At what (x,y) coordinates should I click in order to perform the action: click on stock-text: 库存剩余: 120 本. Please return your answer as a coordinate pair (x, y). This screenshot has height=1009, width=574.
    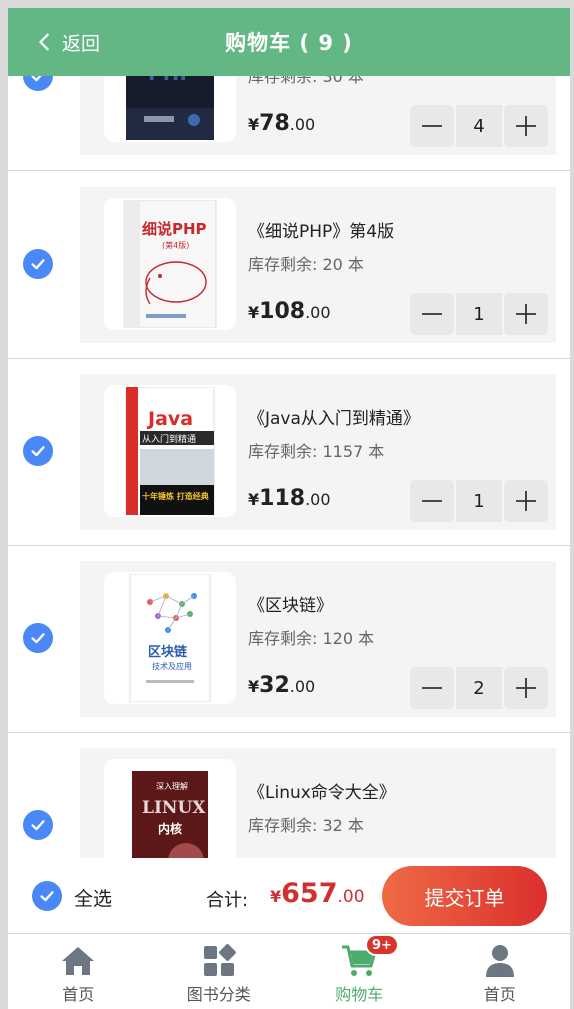
    Looking at the image, I should click on (311, 638).